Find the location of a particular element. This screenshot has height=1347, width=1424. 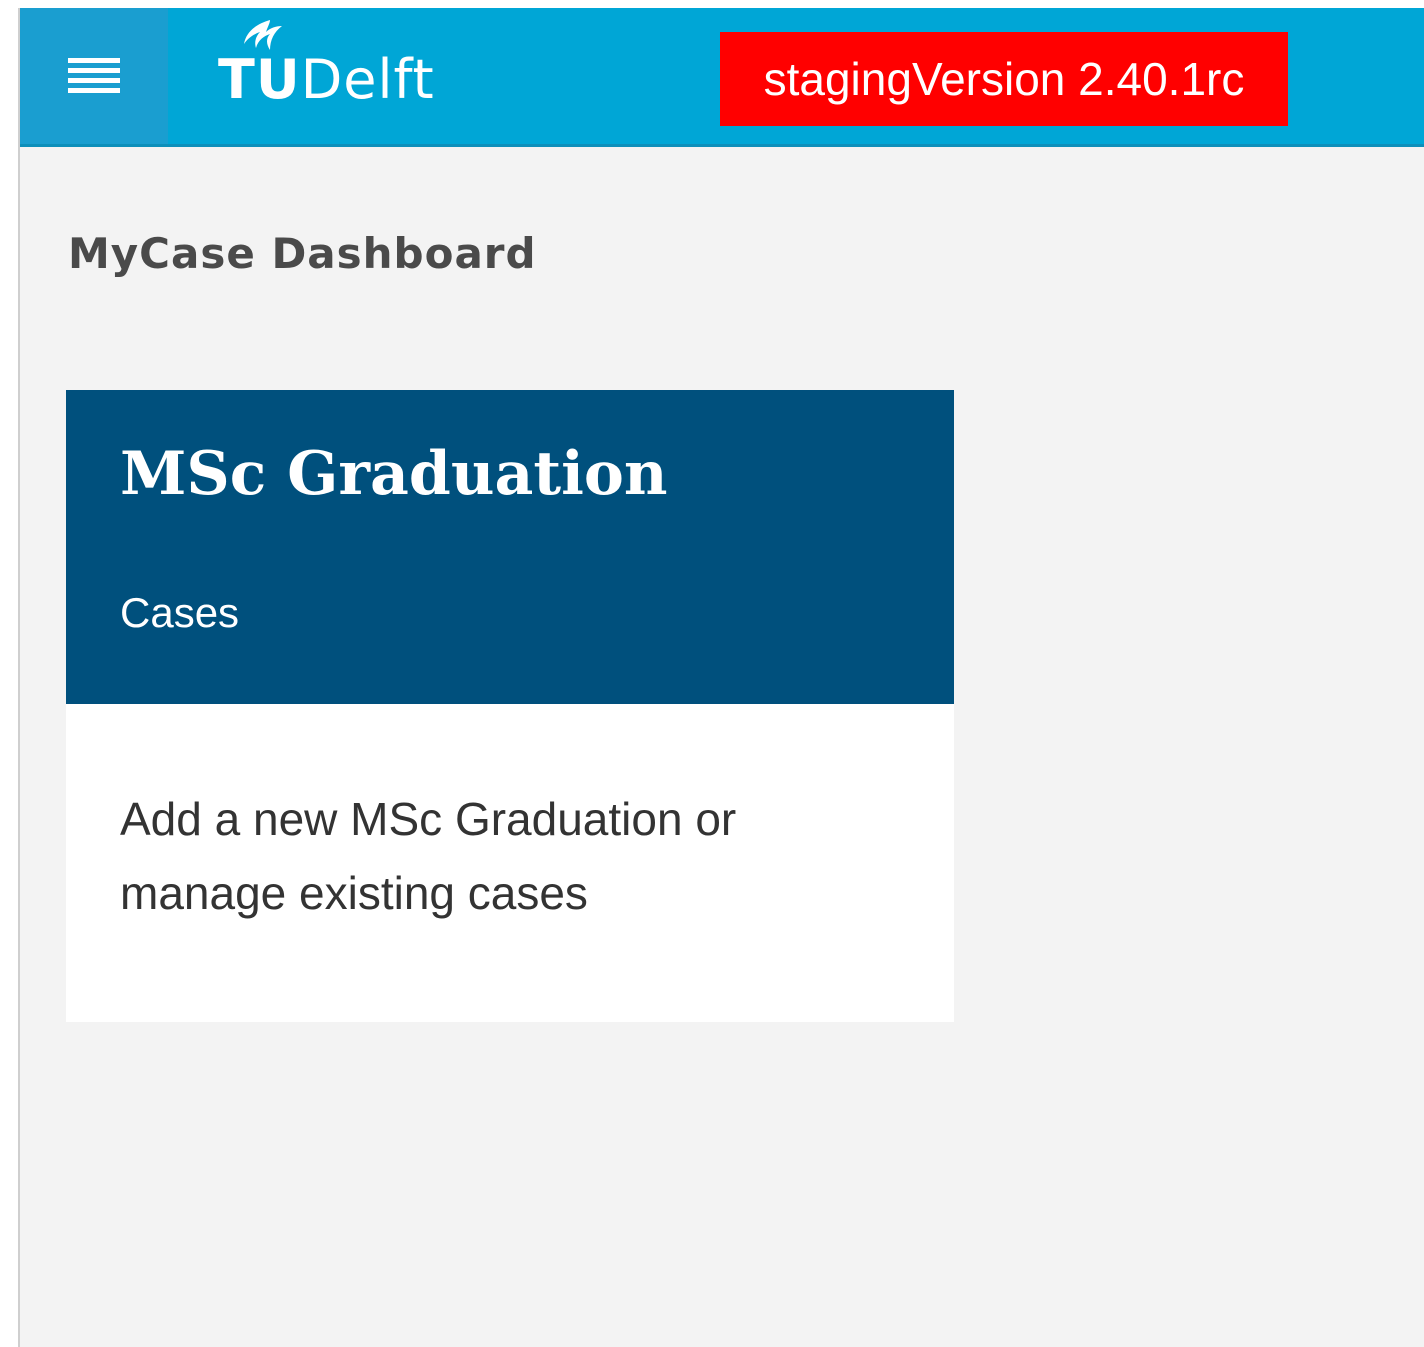

page-title: MyCase Dashboard is located at coordinates (302, 253).